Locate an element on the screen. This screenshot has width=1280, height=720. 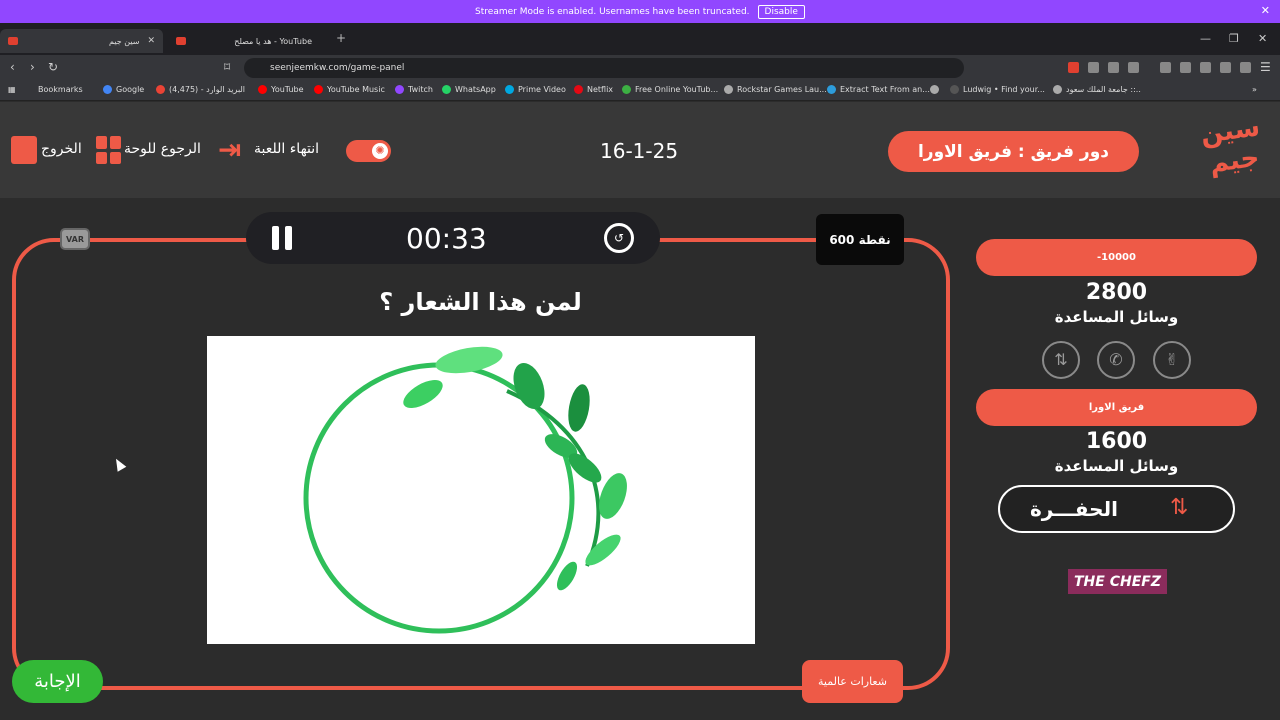
bookmark-item: YouTube is located at coordinates (281, 89).